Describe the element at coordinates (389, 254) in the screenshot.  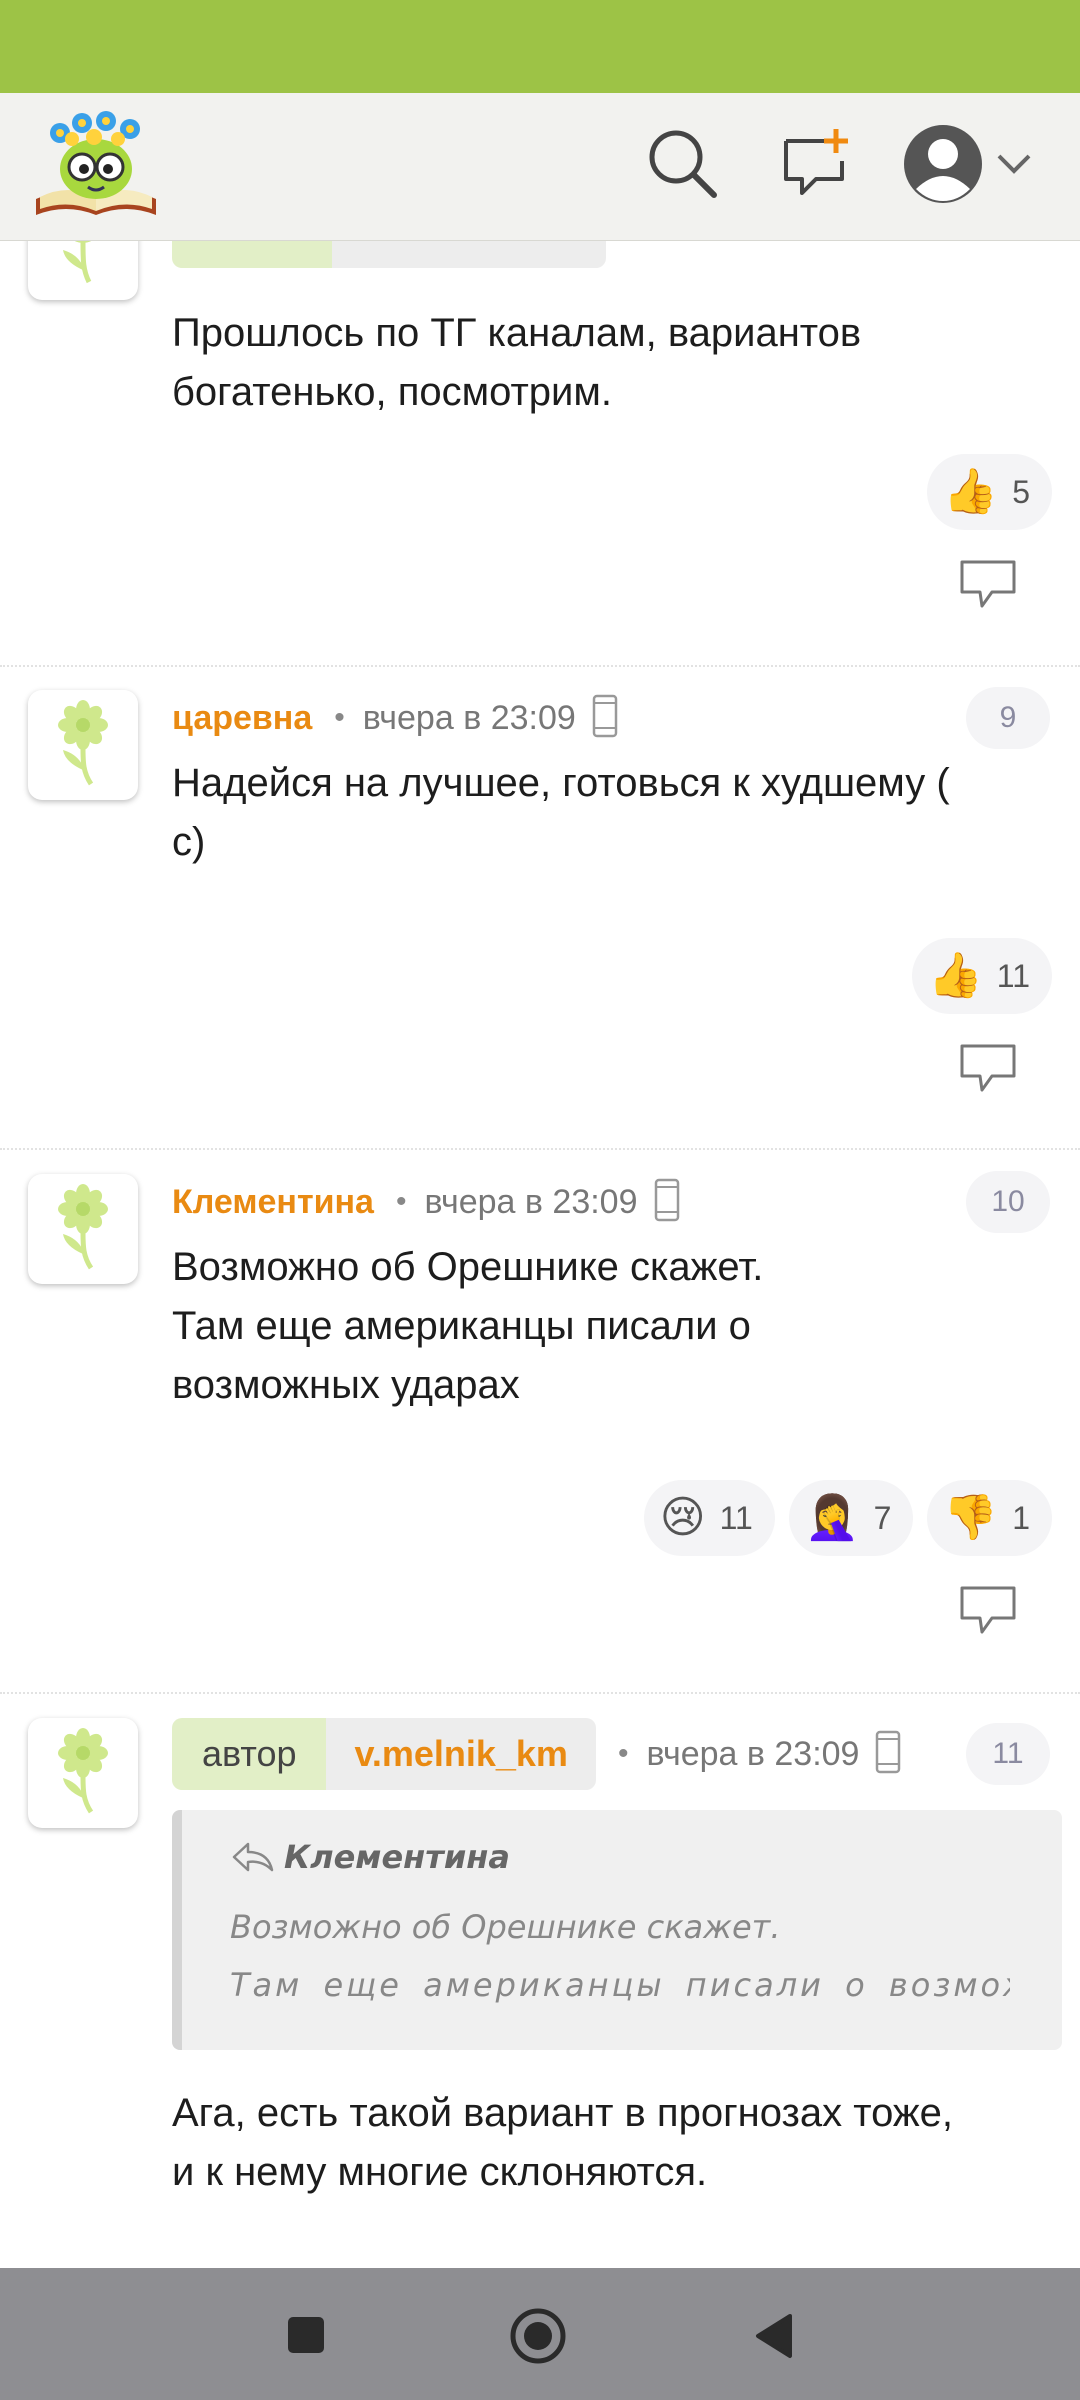
I see `author-tag` at that location.